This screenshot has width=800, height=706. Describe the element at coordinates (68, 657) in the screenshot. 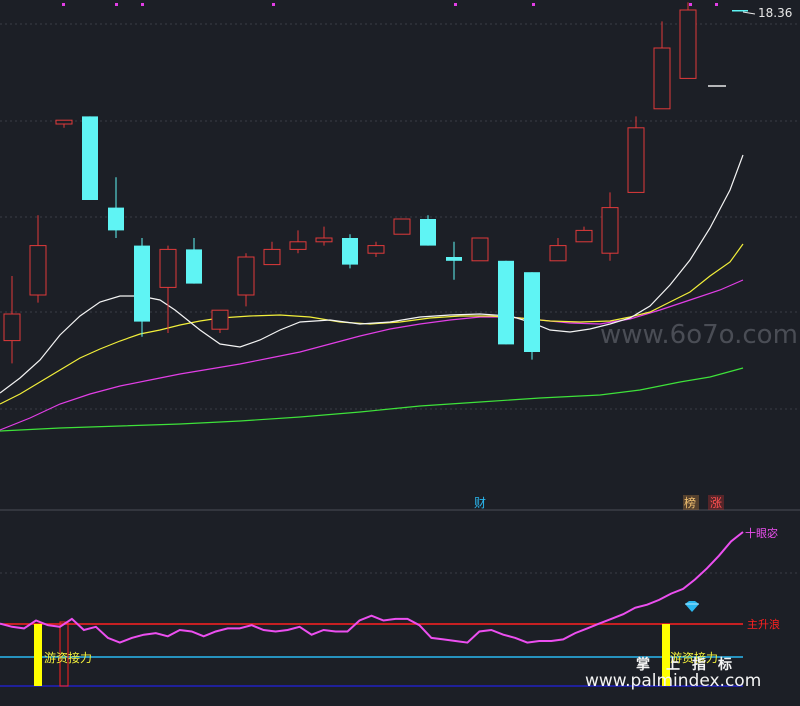

I see `hot-money-label-left: 游资接力` at that location.